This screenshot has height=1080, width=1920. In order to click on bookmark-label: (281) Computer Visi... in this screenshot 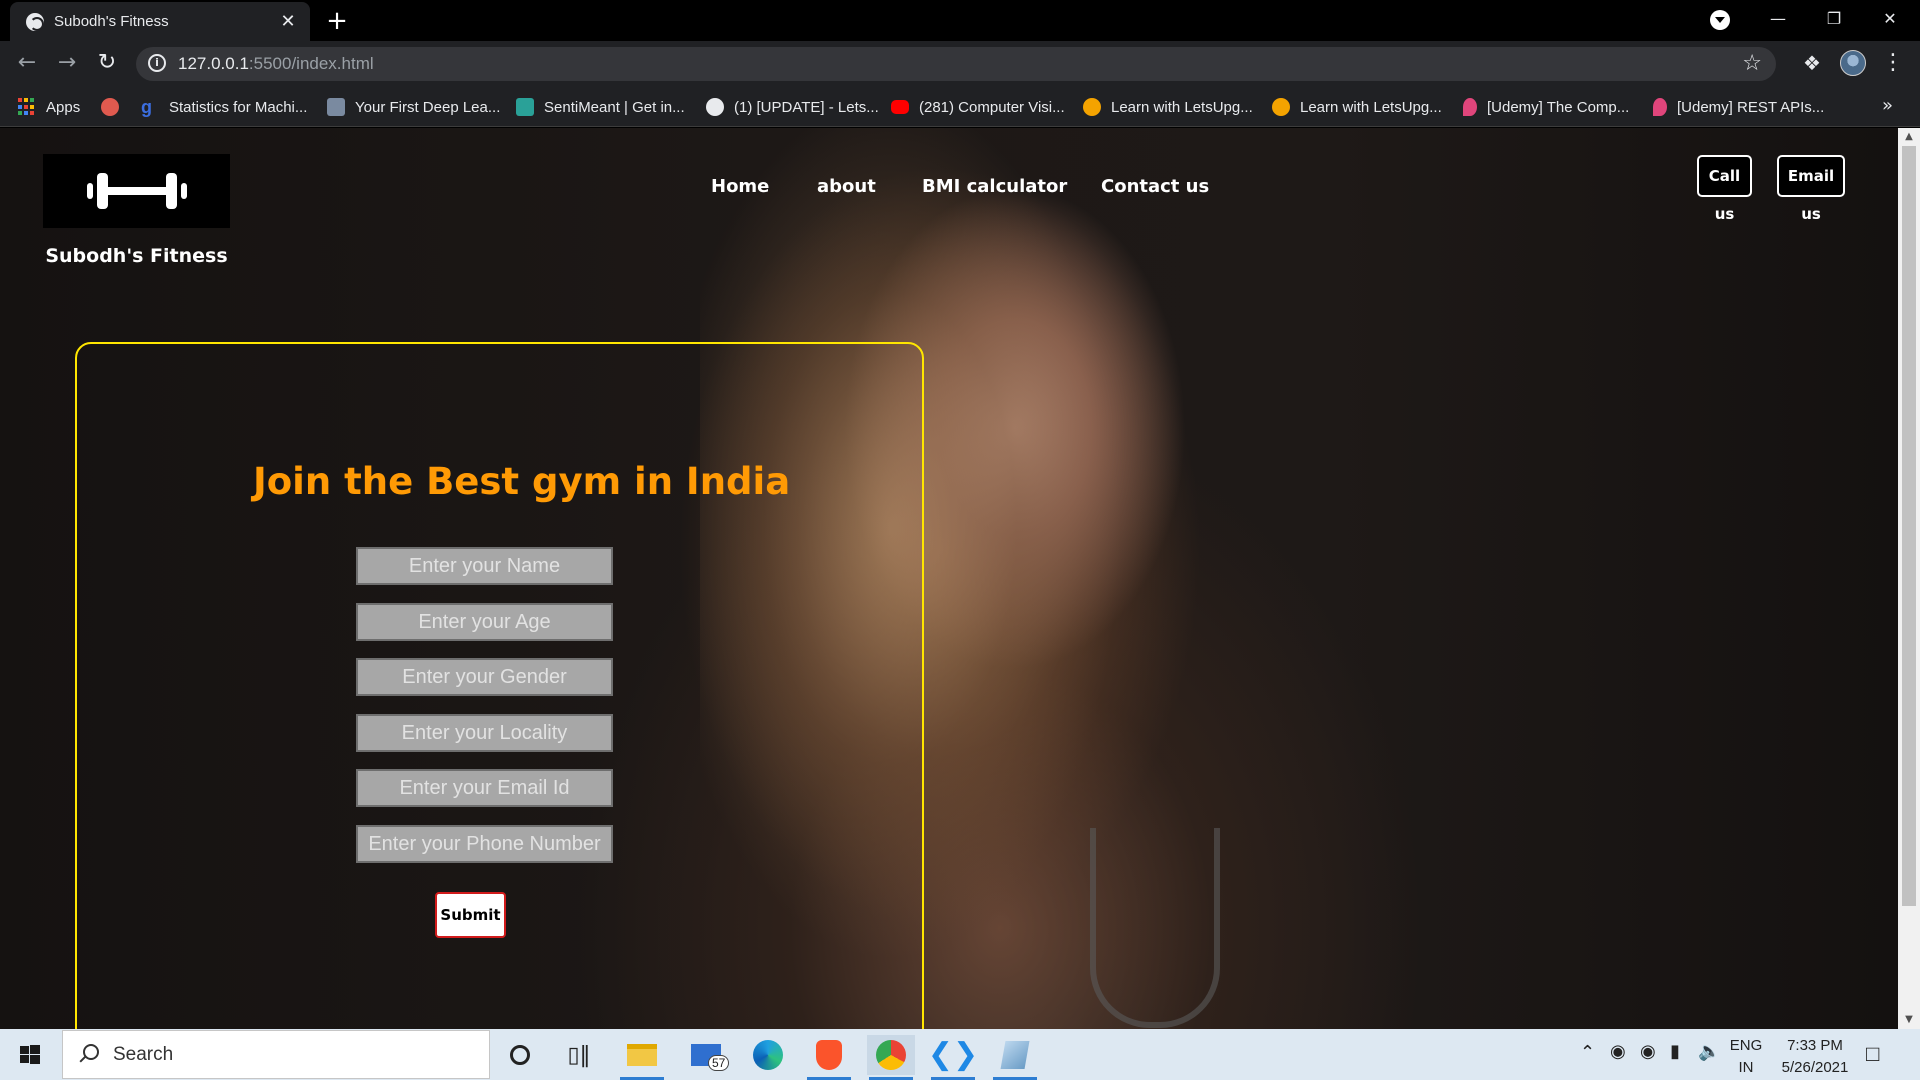, I will do `click(992, 107)`.